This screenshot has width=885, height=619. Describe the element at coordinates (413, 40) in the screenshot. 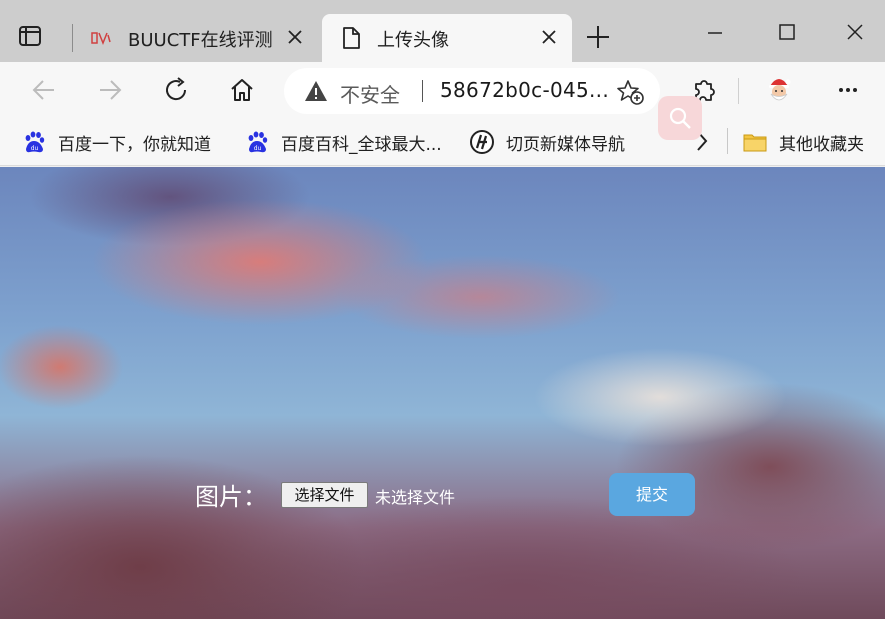

I see `tab-title: 上传头像` at that location.